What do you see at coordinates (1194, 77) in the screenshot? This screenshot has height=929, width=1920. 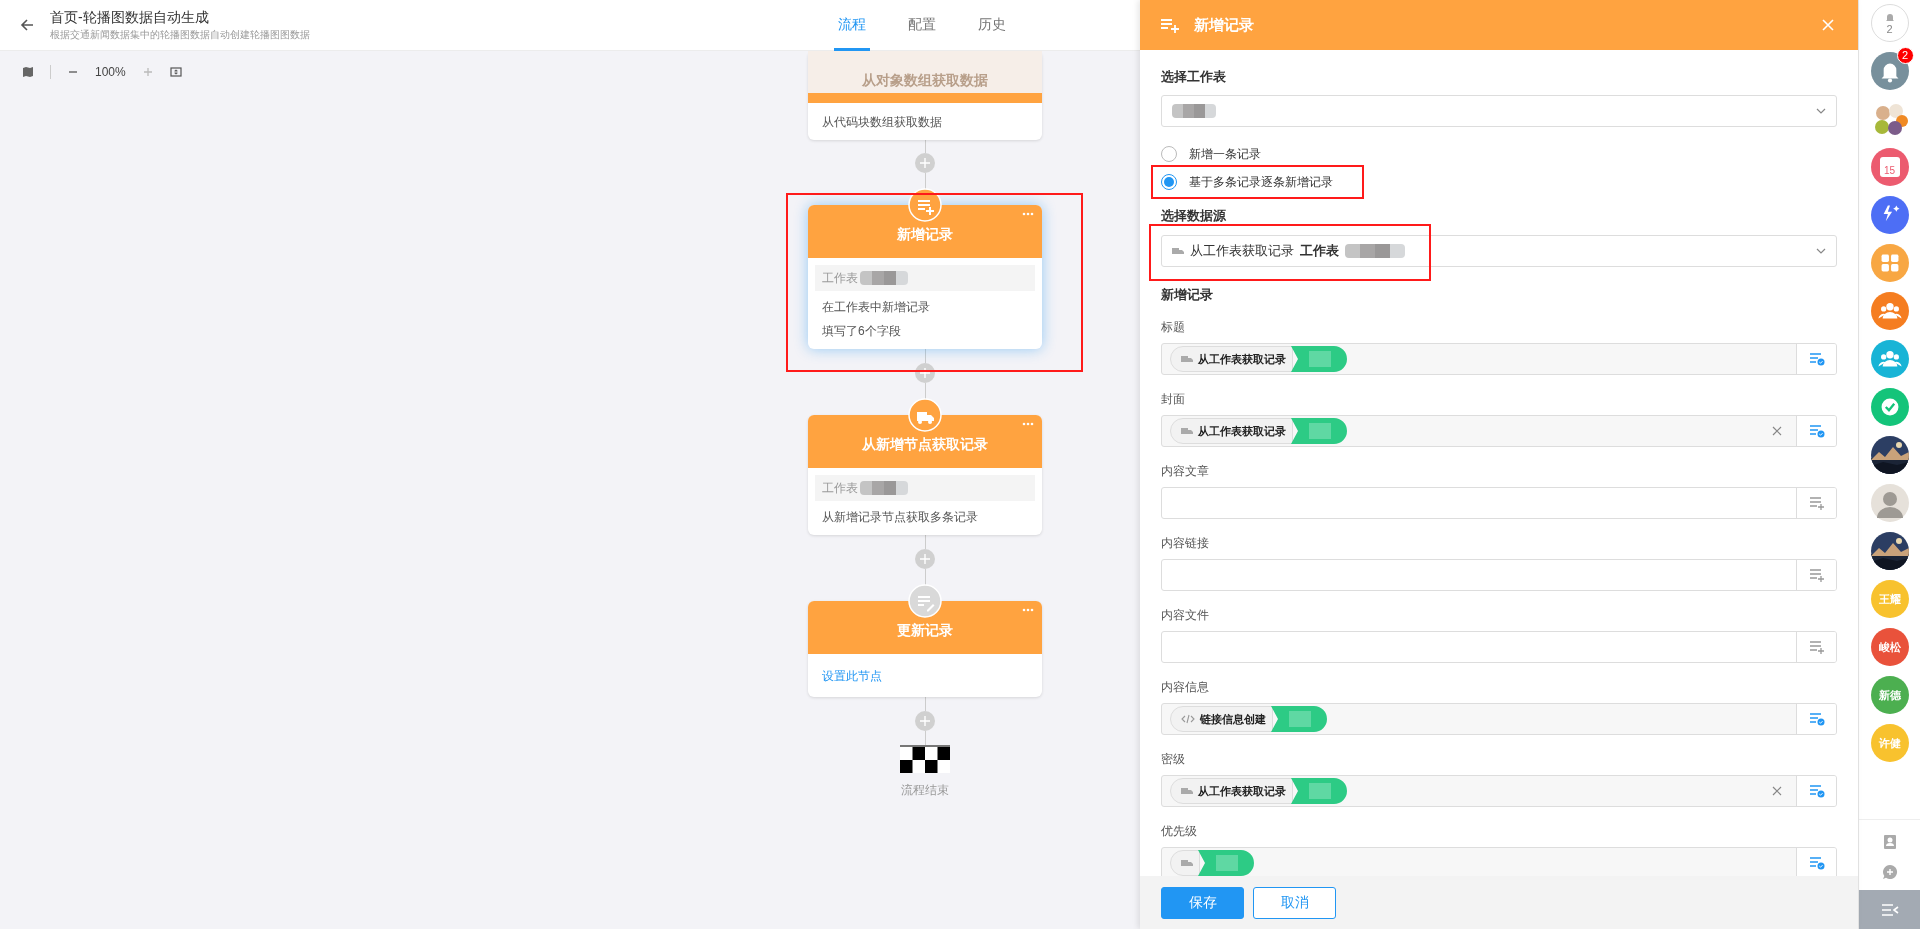 I see `field-label: 选择工作表` at bounding box center [1194, 77].